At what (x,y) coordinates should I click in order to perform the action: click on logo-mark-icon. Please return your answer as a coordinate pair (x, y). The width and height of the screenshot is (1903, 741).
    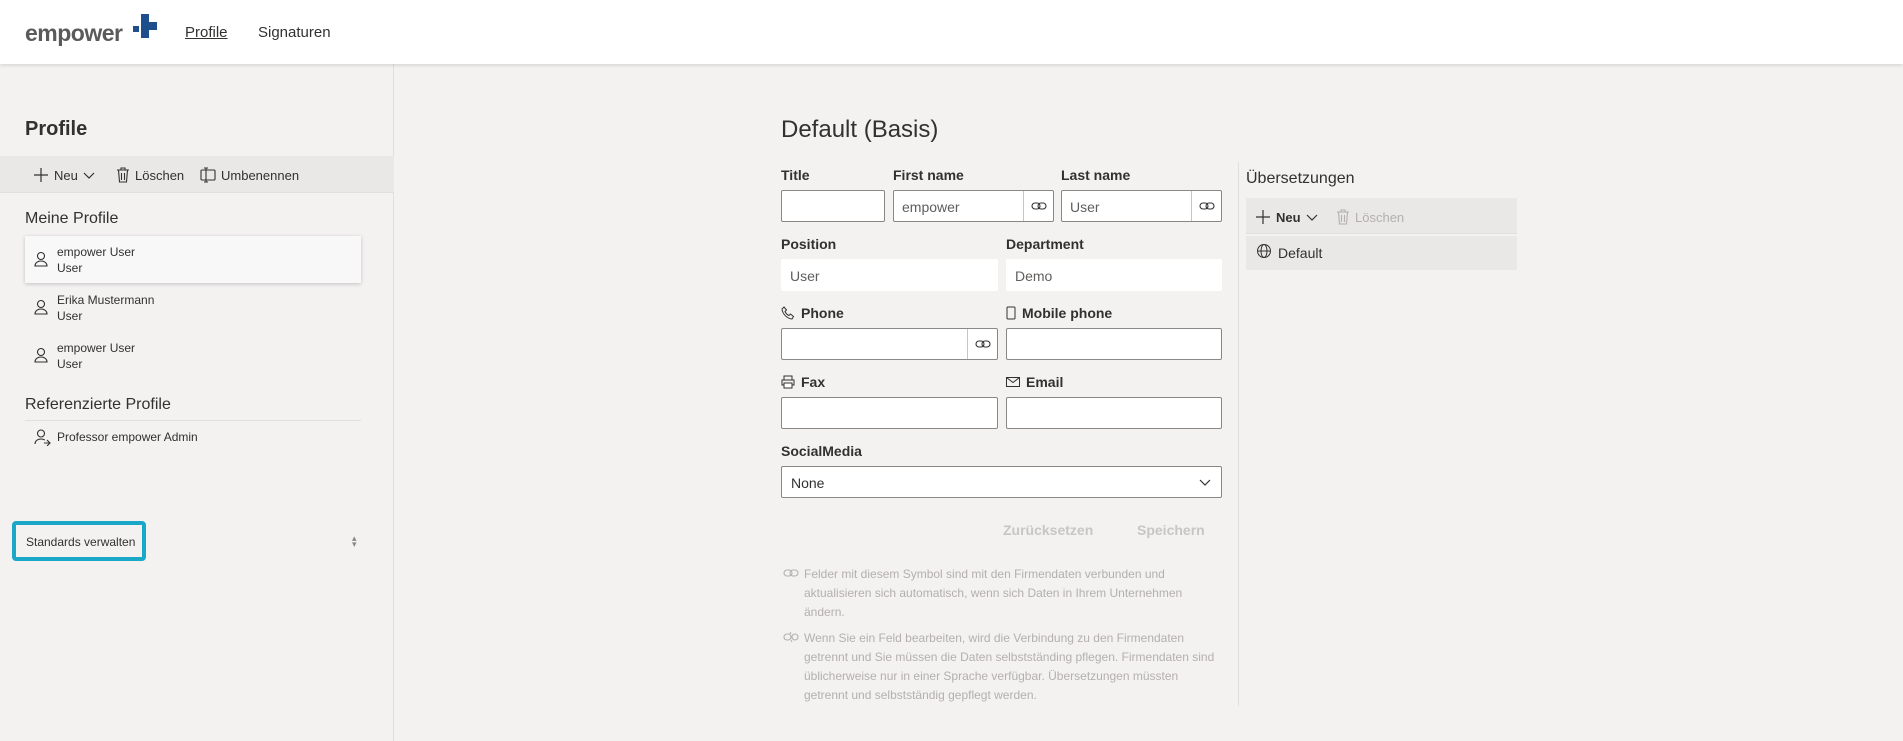
    Looking at the image, I should click on (145, 26).